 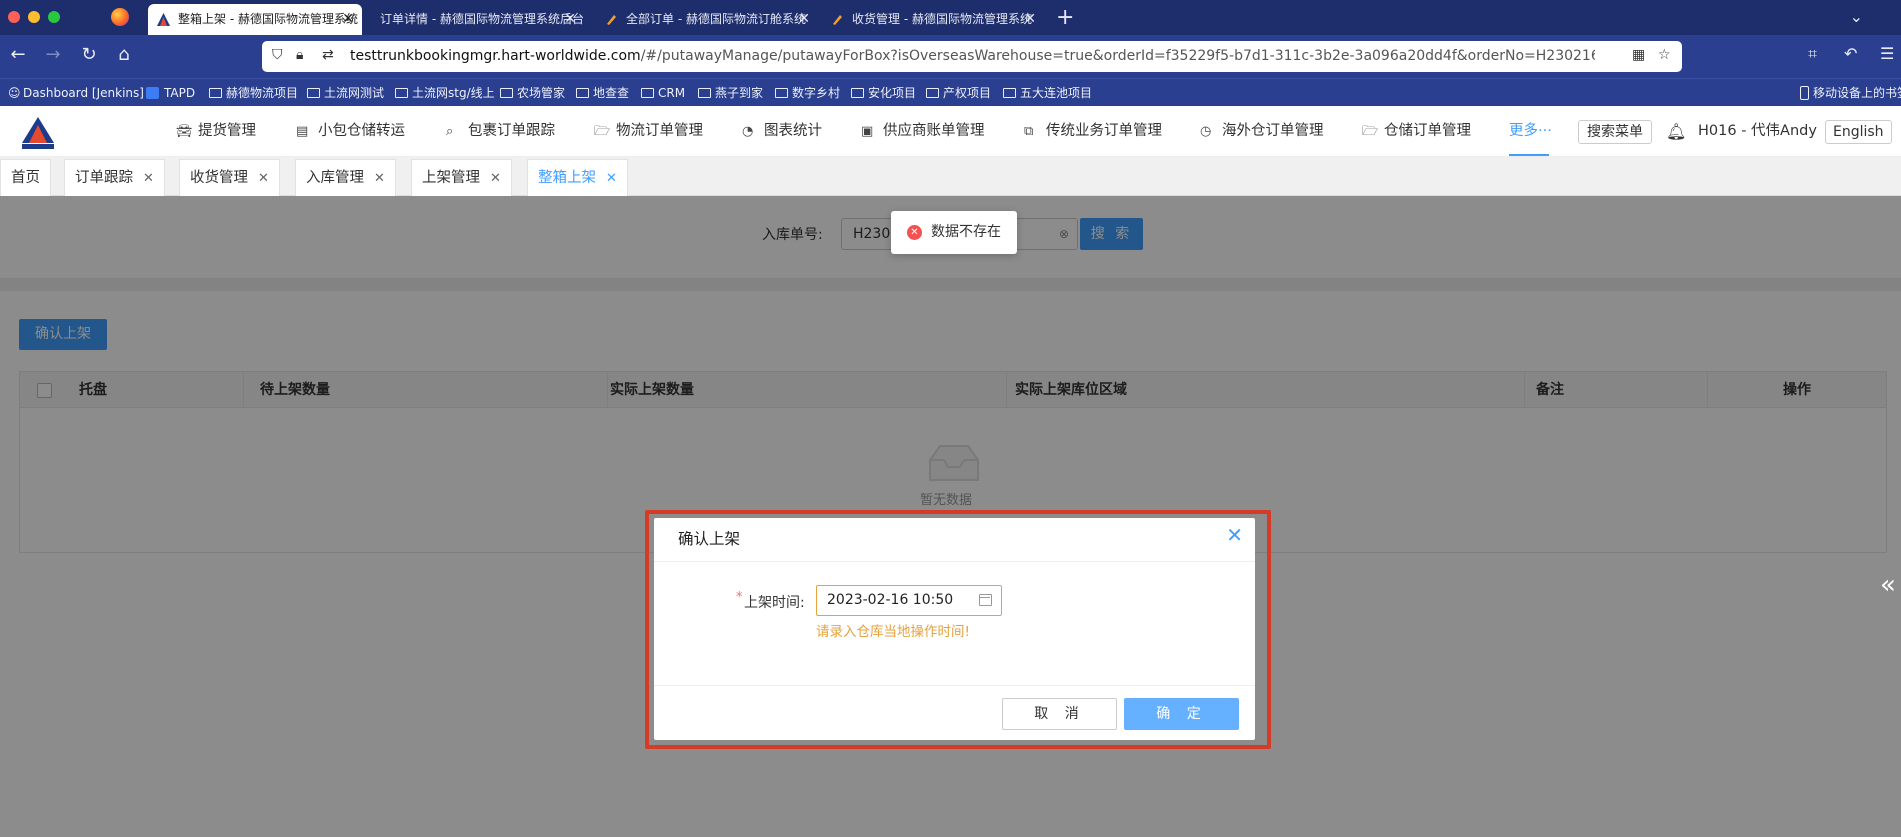 What do you see at coordinates (883, 93) in the screenshot?
I see `bookmark-folder: 安化项目` at bounding box center [883, 93].